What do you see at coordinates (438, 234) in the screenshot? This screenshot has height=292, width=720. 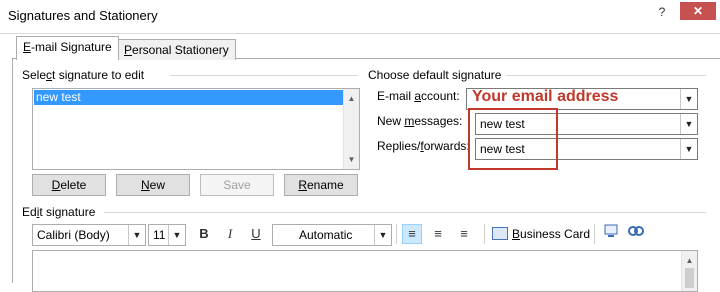 I see `align-center-icon: ≡` at bounding box center [438, 234].